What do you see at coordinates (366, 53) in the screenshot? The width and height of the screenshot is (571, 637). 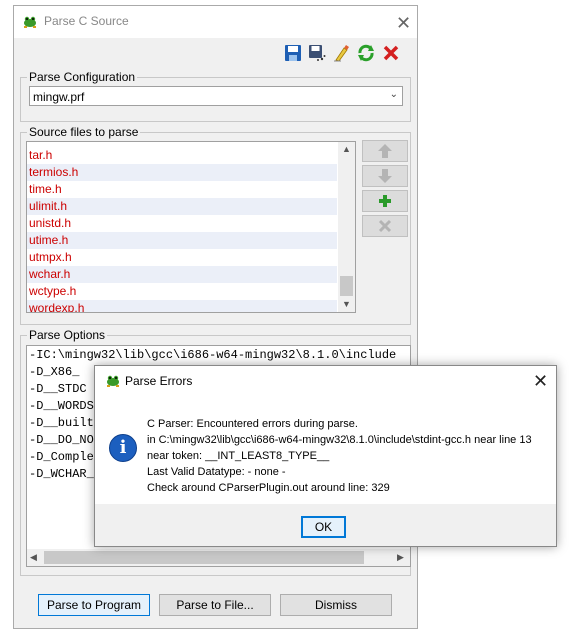 I see `refresh-icon` at bounding box center [366, 53].